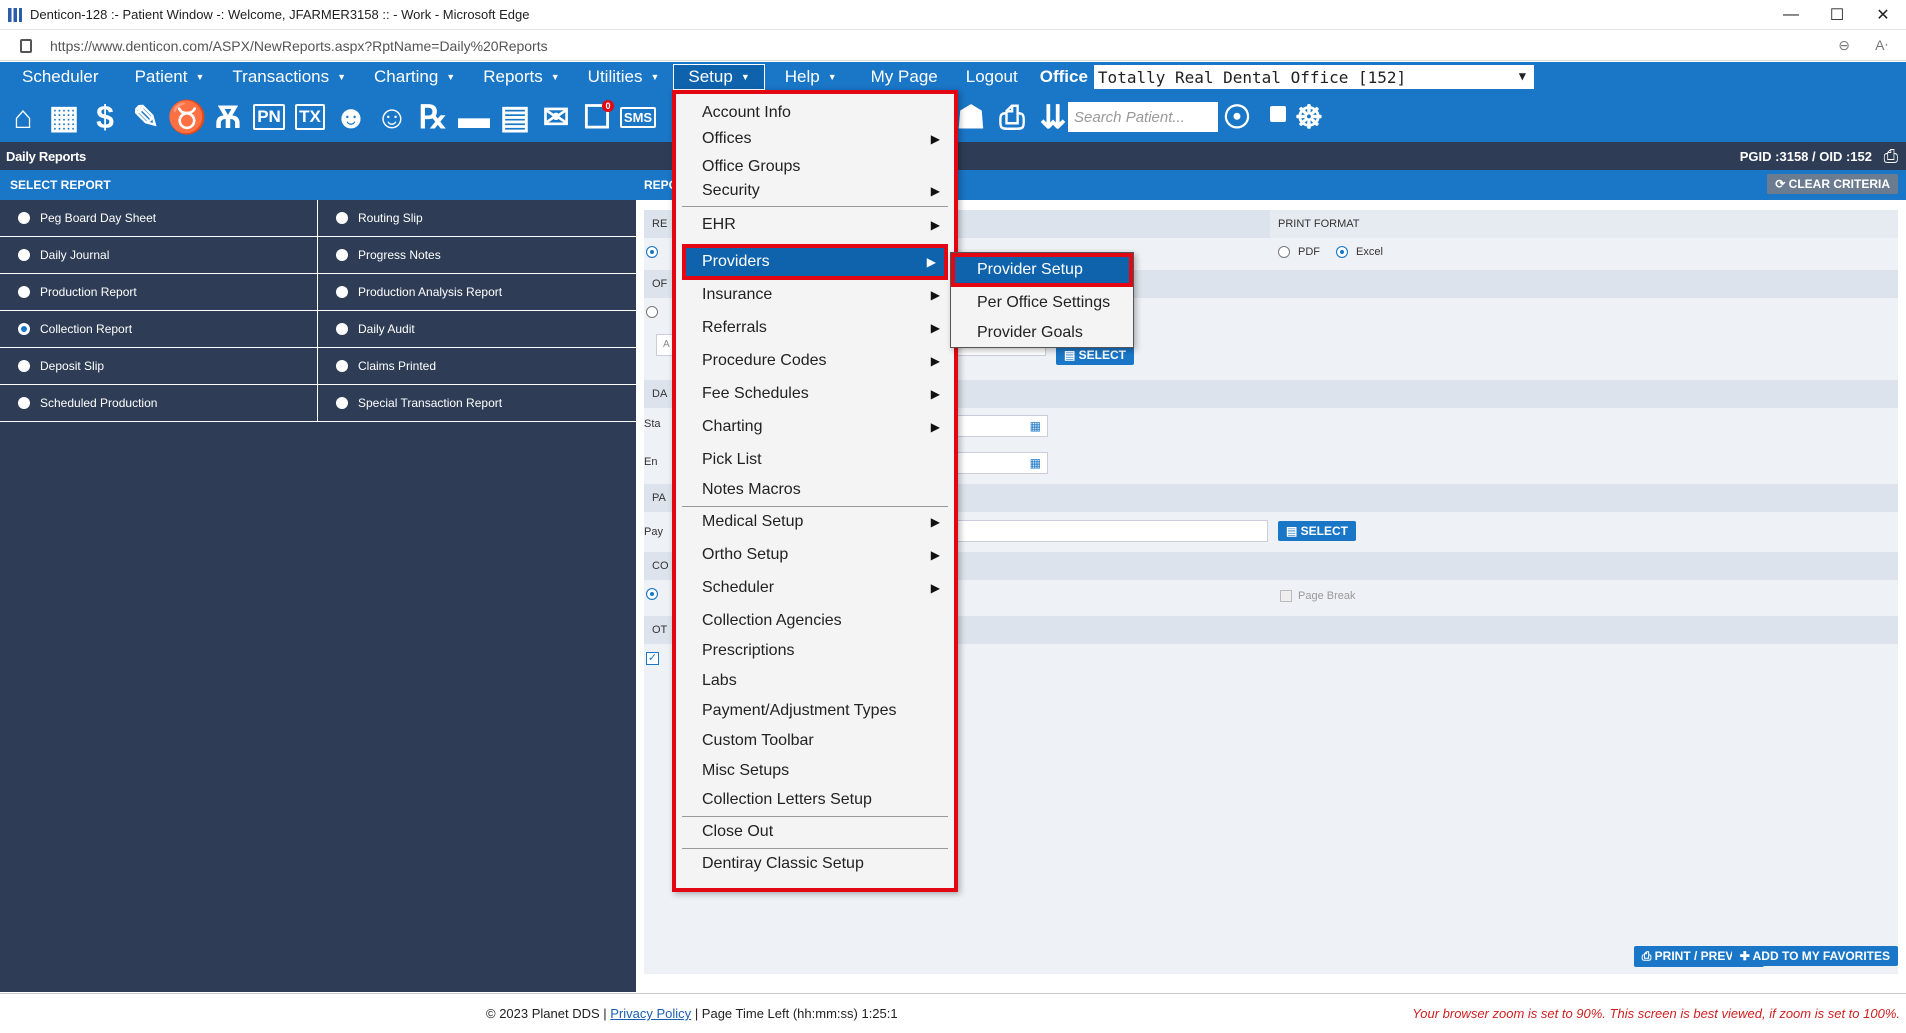  What do you see at coordinates (815, 771) in the screenshot?
I see `setup-item-misc-setups: Misc Setups` at bounding box center [815, 771].